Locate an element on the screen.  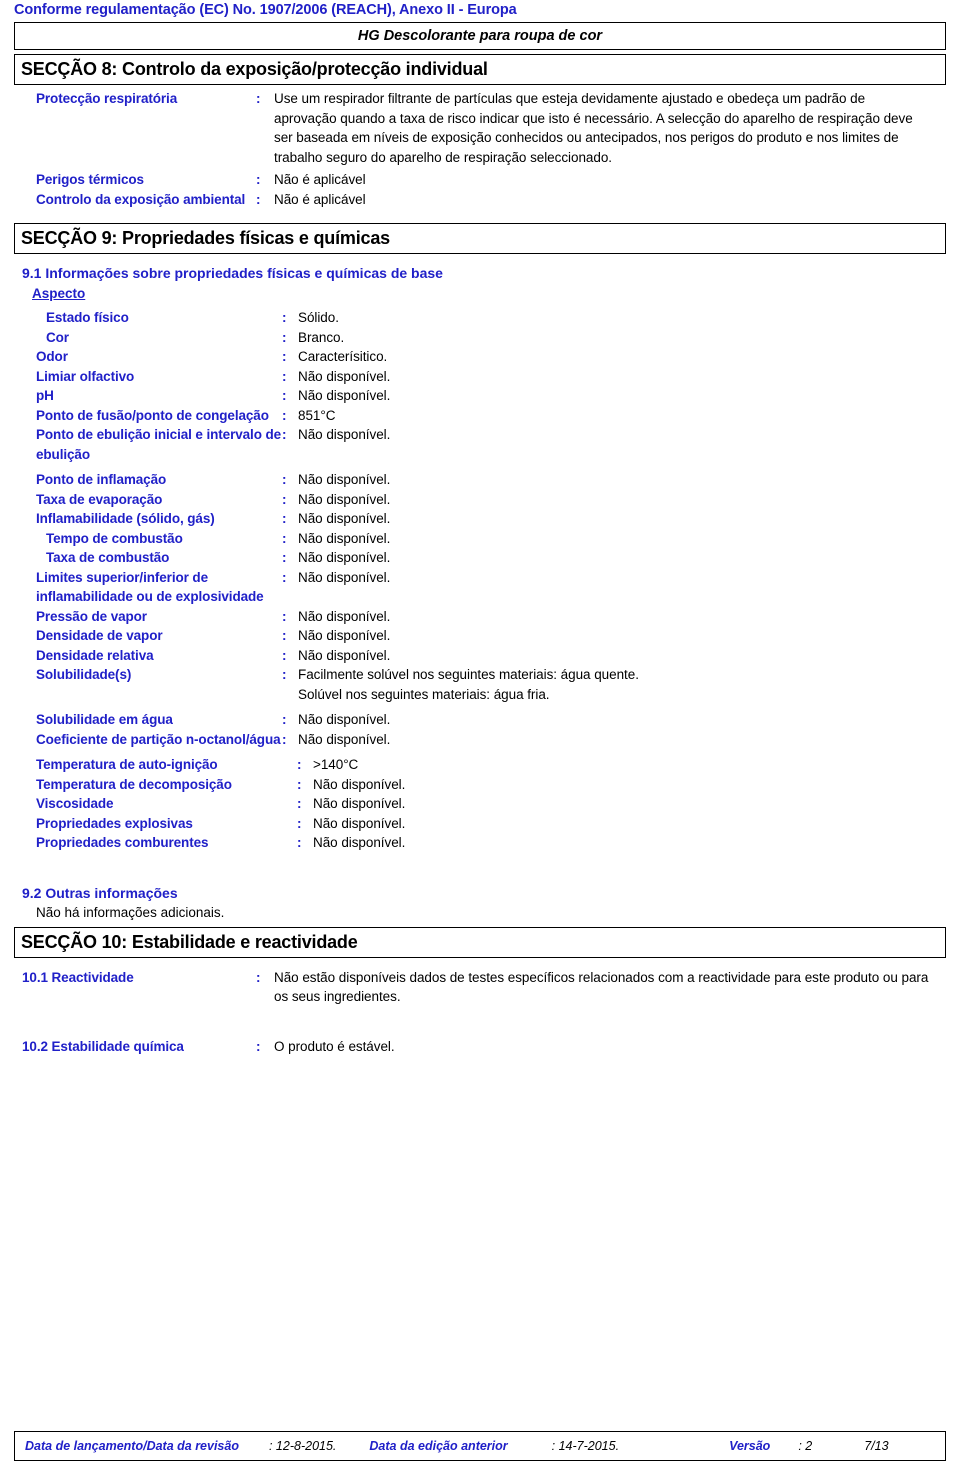
footer-version-label: Versão is located at coordinates (750, 1446).